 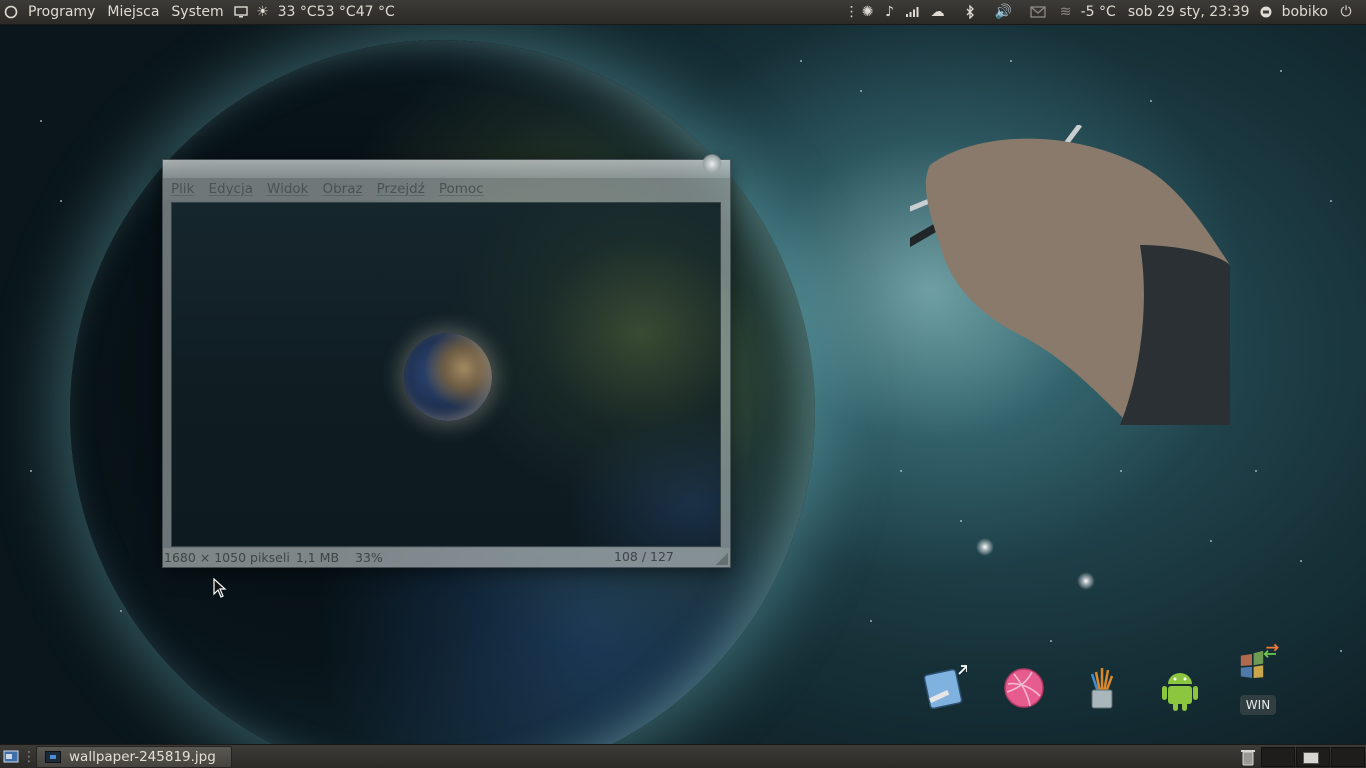 I want to click on menu-widok: Widok, so click(x=287, y=189).